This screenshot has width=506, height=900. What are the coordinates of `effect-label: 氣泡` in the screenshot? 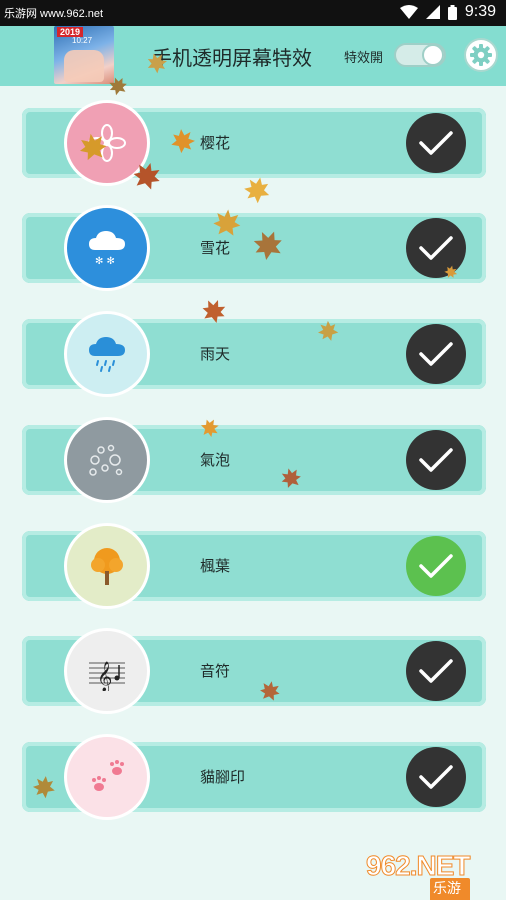 It's located at (215, 460).